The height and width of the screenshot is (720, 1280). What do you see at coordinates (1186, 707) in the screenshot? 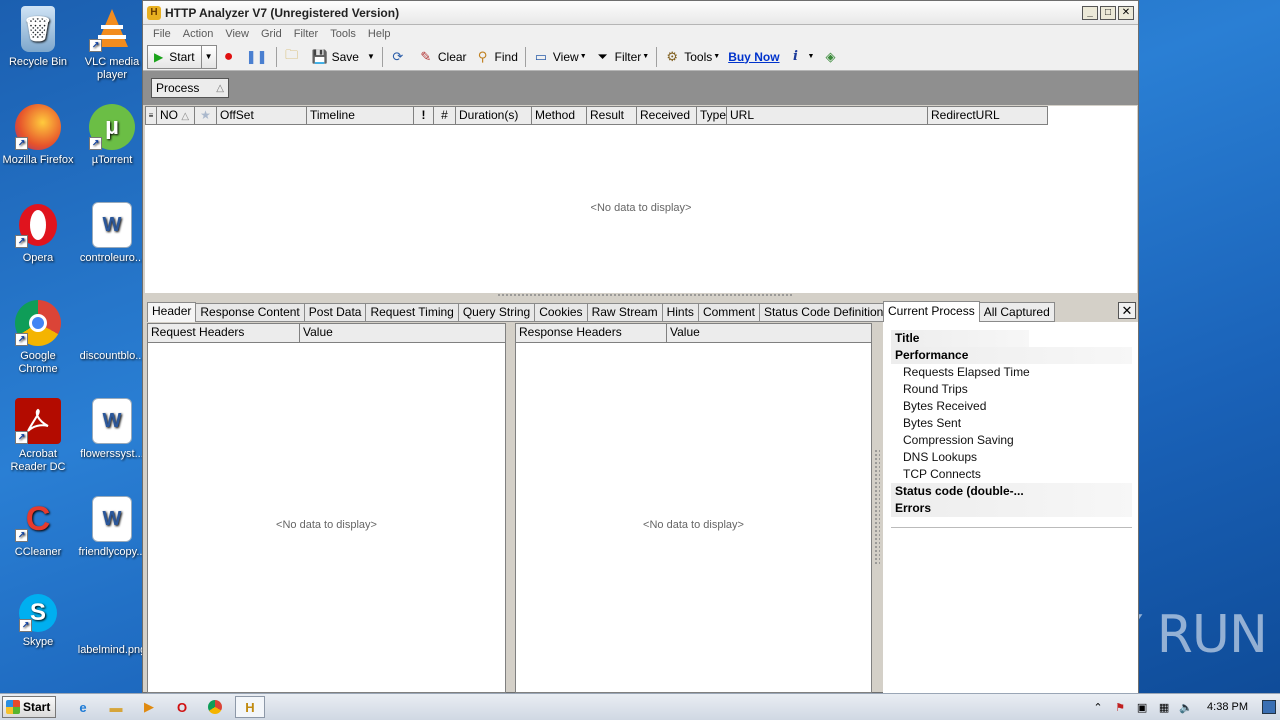
I see `volume-icon: 🔈` at bounding box center [1186, 707].